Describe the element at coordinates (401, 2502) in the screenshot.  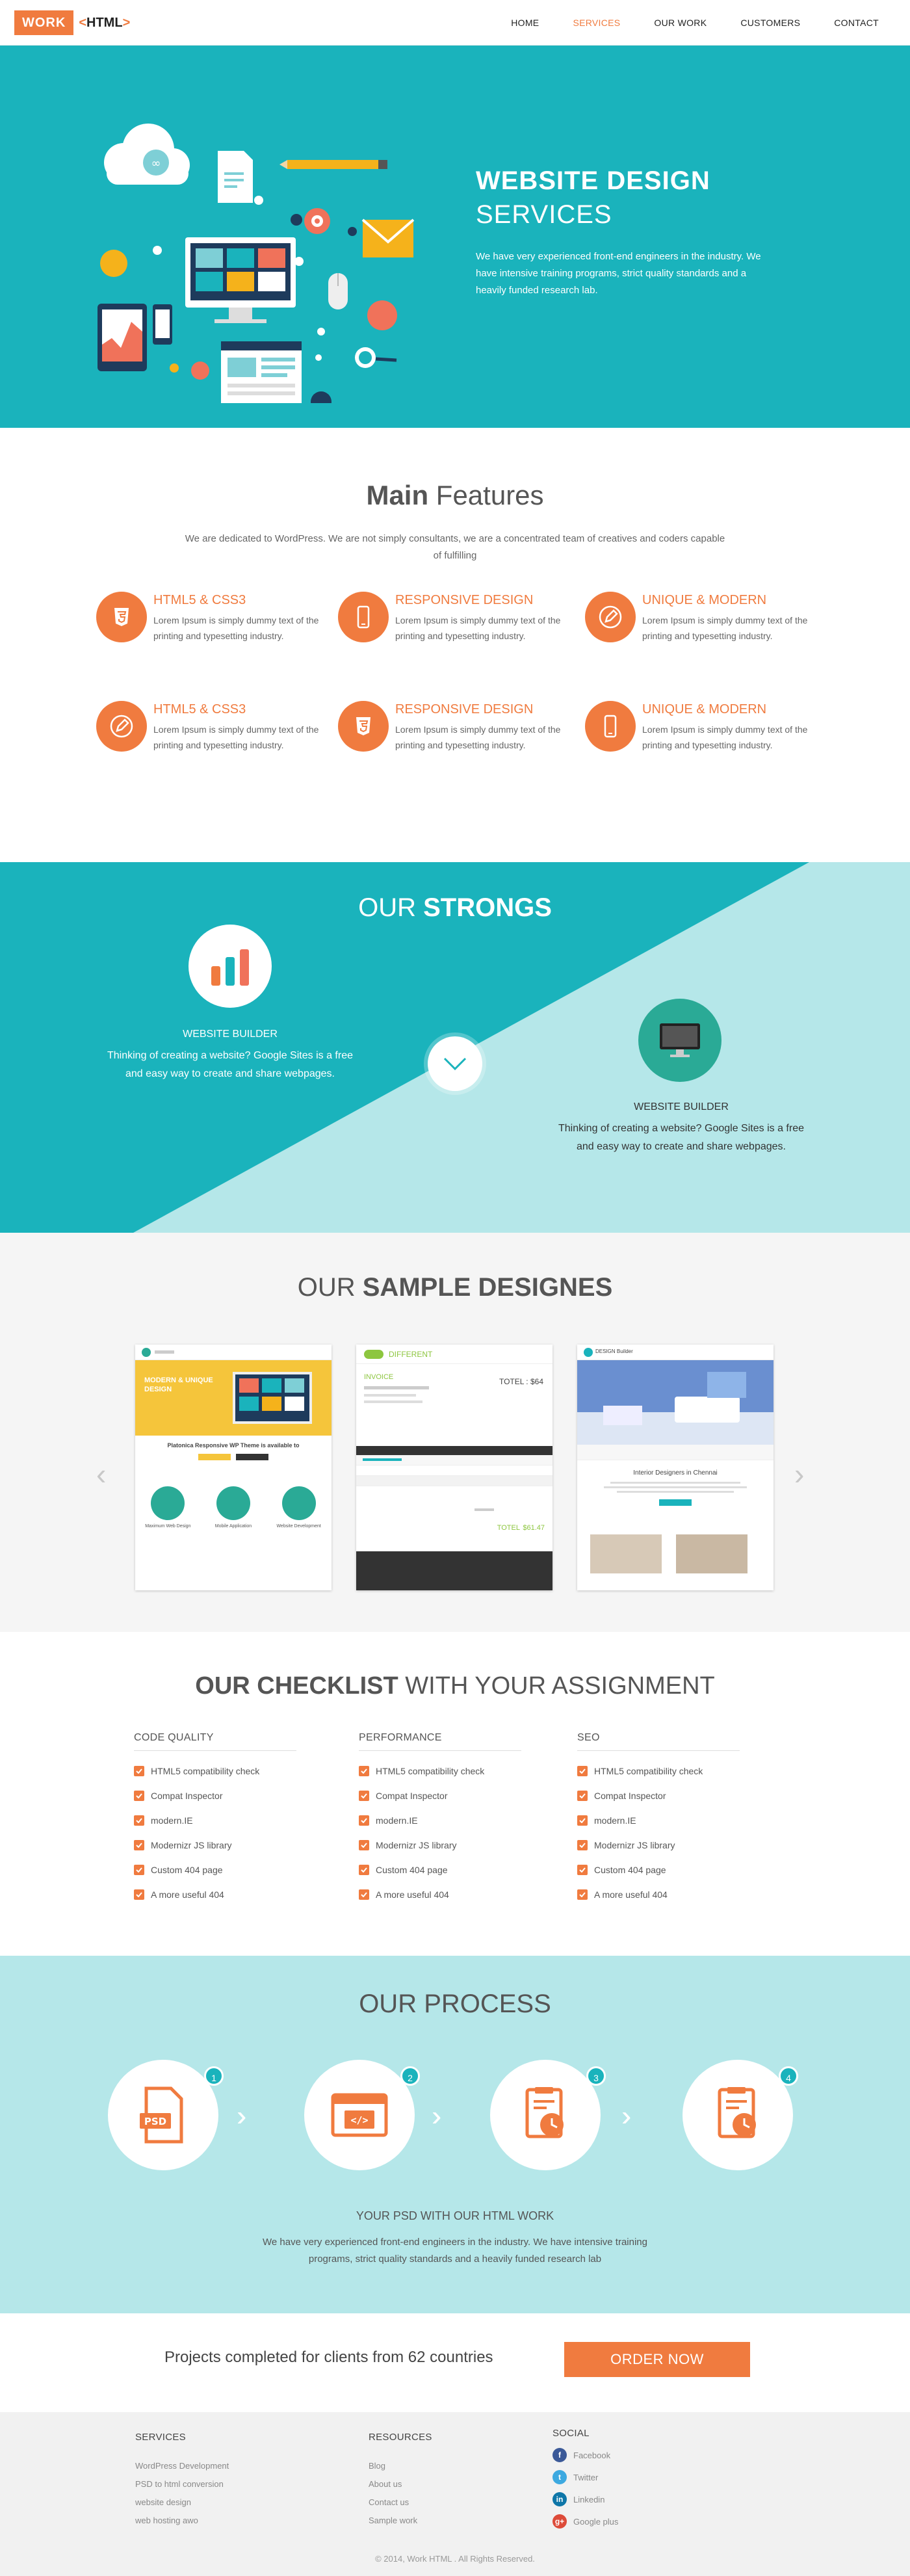
I see `footer-link: Contact us` at that location.